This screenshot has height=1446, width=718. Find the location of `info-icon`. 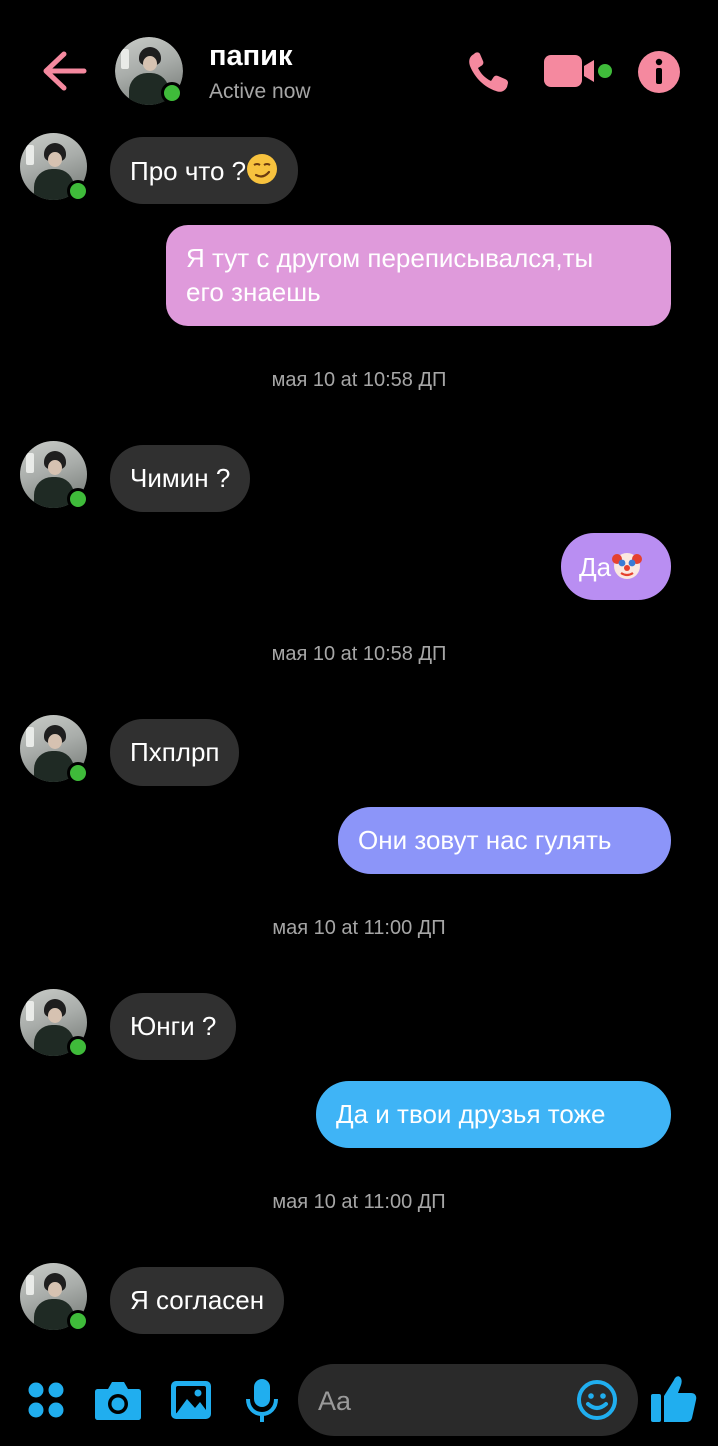

info-icon is located at coordinates (659, 72).